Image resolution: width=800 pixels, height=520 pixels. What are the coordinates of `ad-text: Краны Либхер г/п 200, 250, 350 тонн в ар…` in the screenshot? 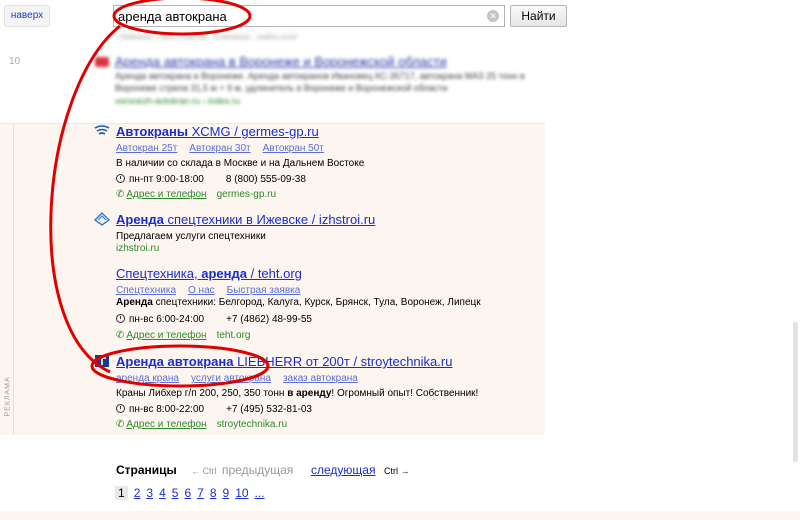 It's located at (297, 393).